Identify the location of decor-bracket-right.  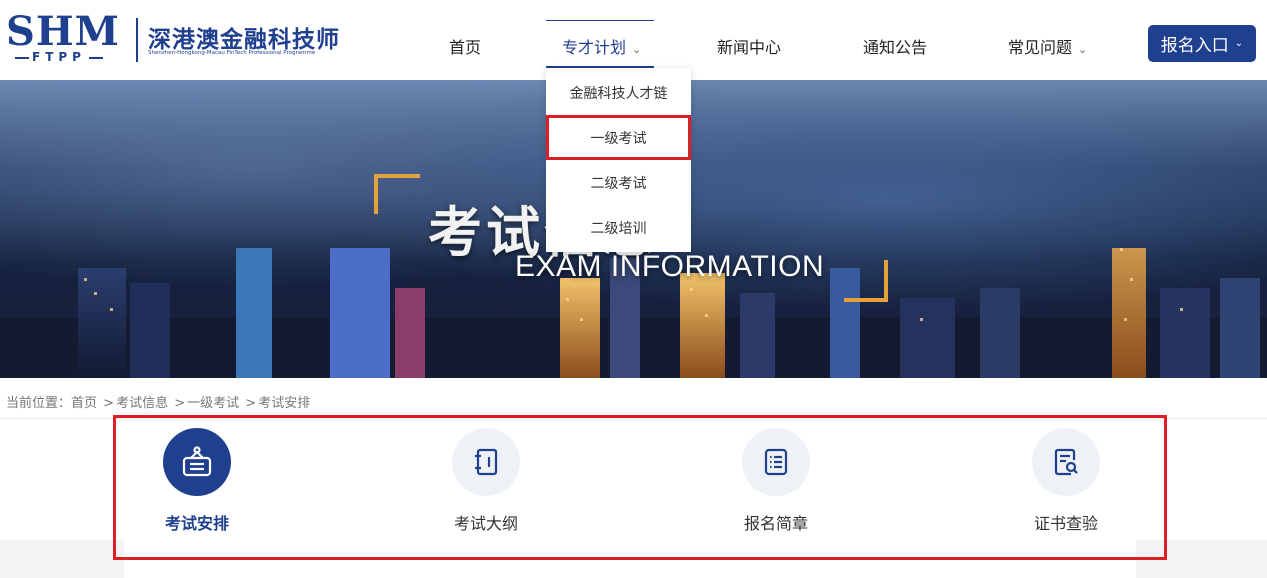
(866, 281).